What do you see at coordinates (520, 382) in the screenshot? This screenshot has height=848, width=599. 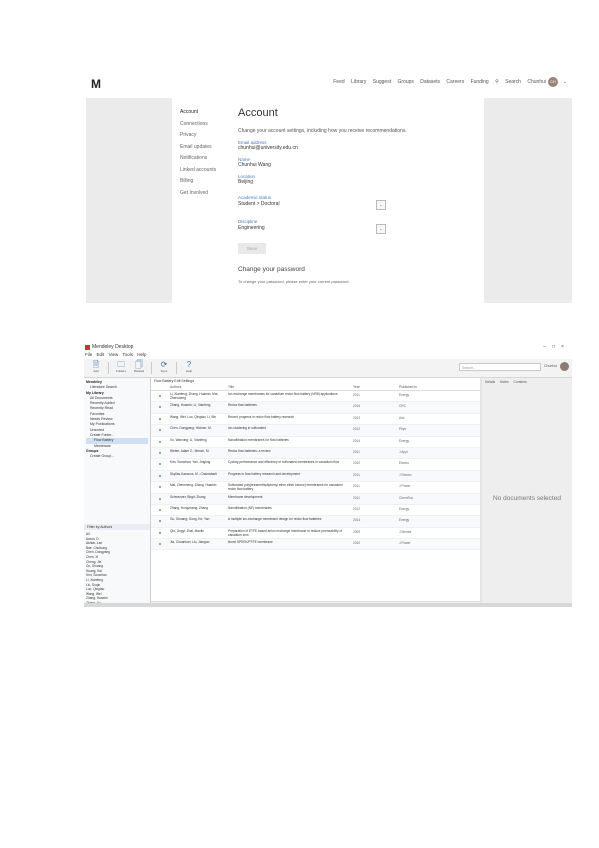 I see `tab-contents: Contents` at bounding box center [520, 382].